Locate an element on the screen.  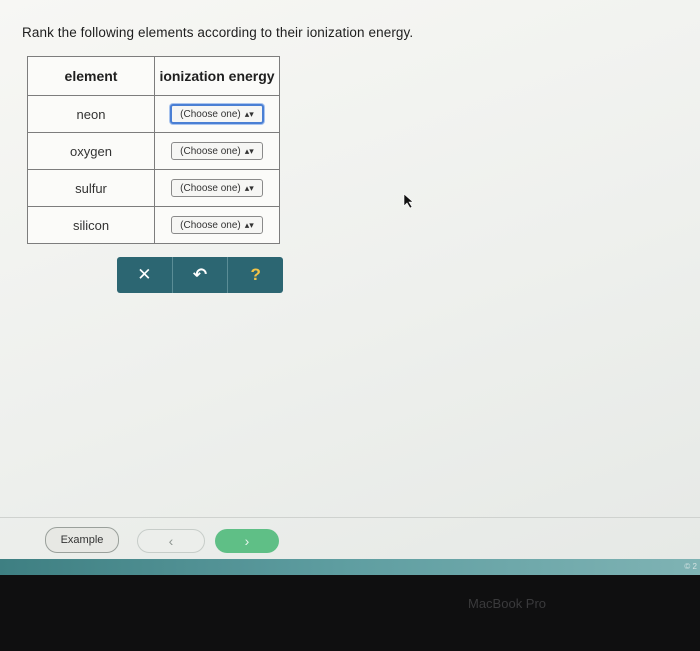
undo-button: ↶ is located at coordinates (199, 275).